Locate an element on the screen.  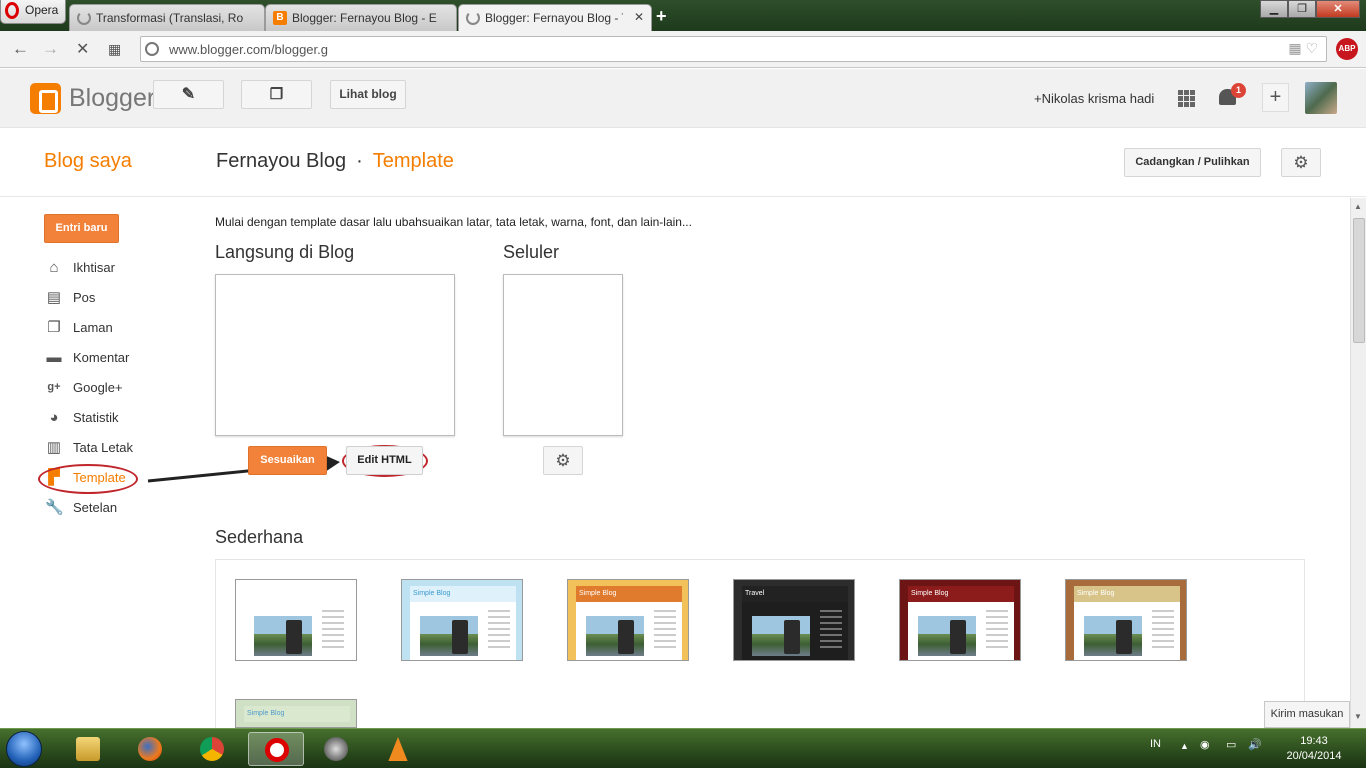
security-tray-icon: ◉ is located at coordinates (1205, 744).